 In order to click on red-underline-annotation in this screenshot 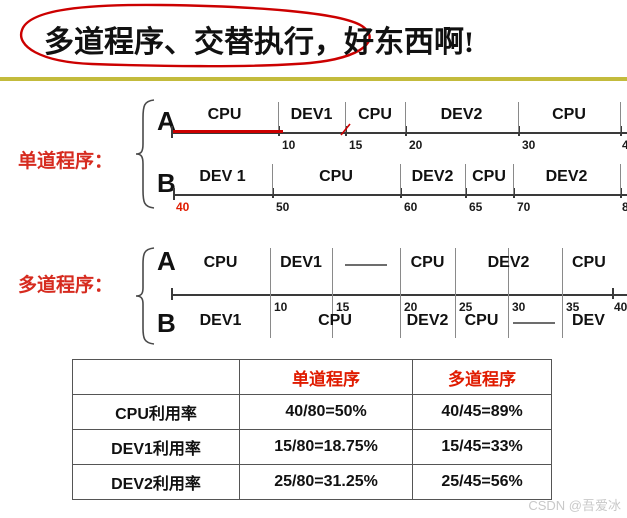, I will do `click(228, 131)`.